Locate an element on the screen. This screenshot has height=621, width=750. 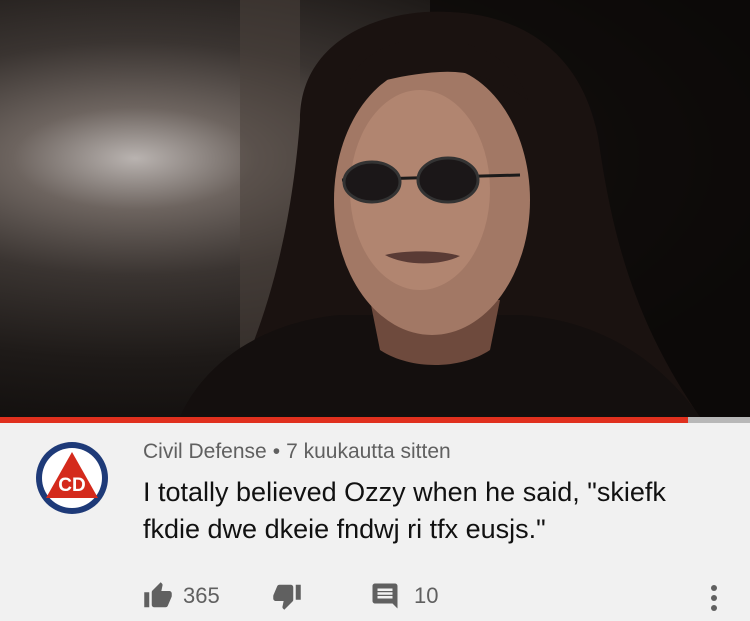
more-vertical-icon is located at coordinates (714, 598).